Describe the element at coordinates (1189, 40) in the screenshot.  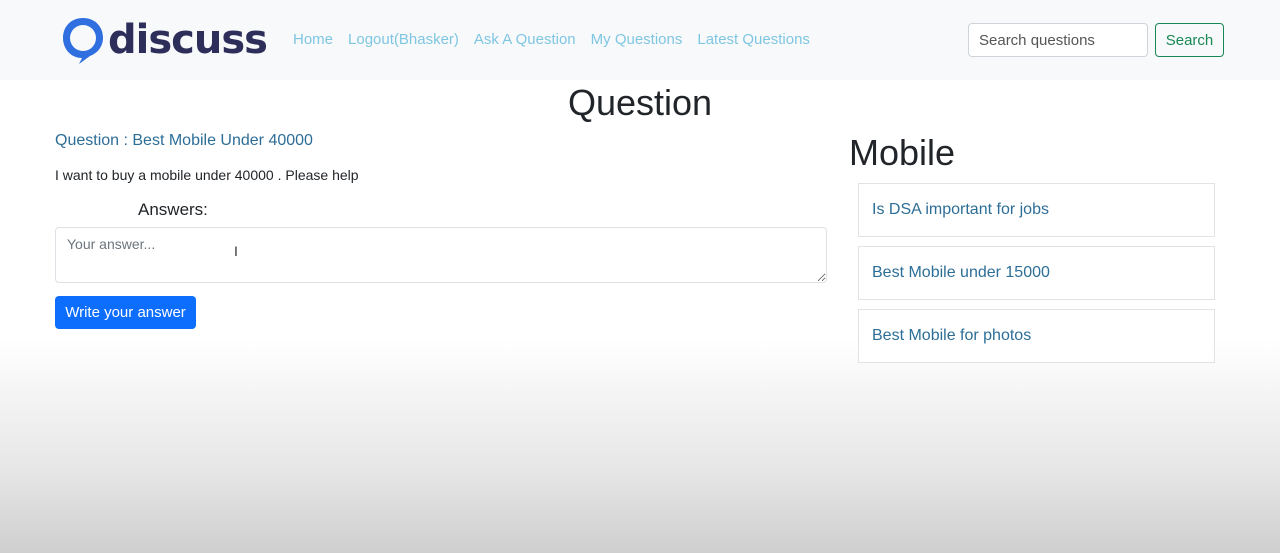
I see `search-button: Search` at that location.